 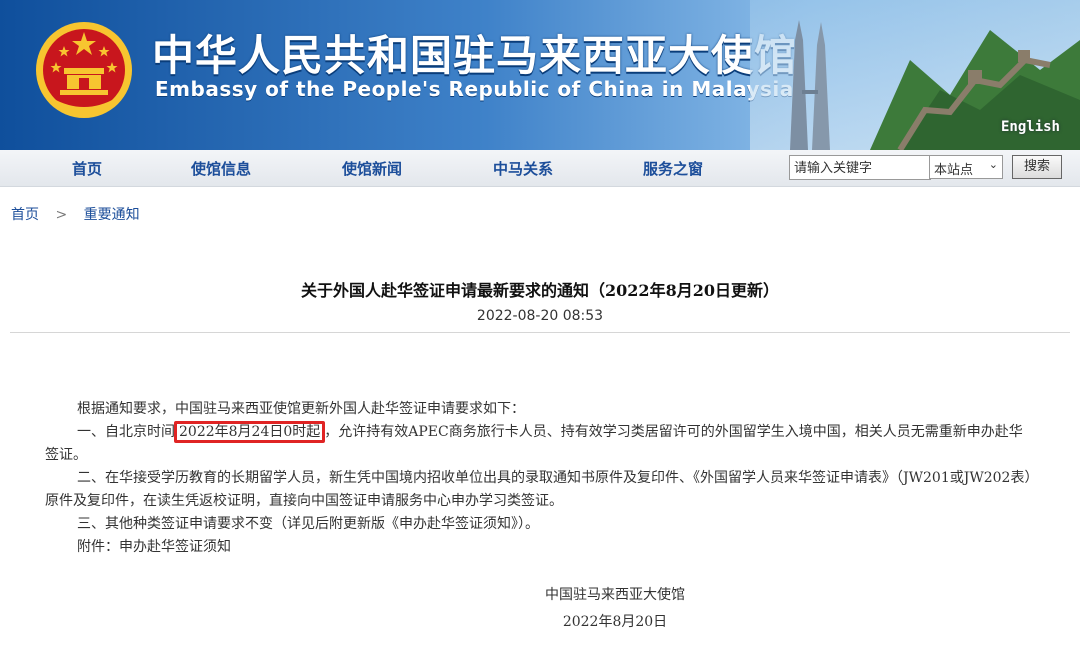 What do you see at coordinates (540, 290) in the screenshot?
I see `article-title: 关于外国人赴华签证申请最新要求的通知（2022年8月20日更新）` at bounding box center [540, 290].